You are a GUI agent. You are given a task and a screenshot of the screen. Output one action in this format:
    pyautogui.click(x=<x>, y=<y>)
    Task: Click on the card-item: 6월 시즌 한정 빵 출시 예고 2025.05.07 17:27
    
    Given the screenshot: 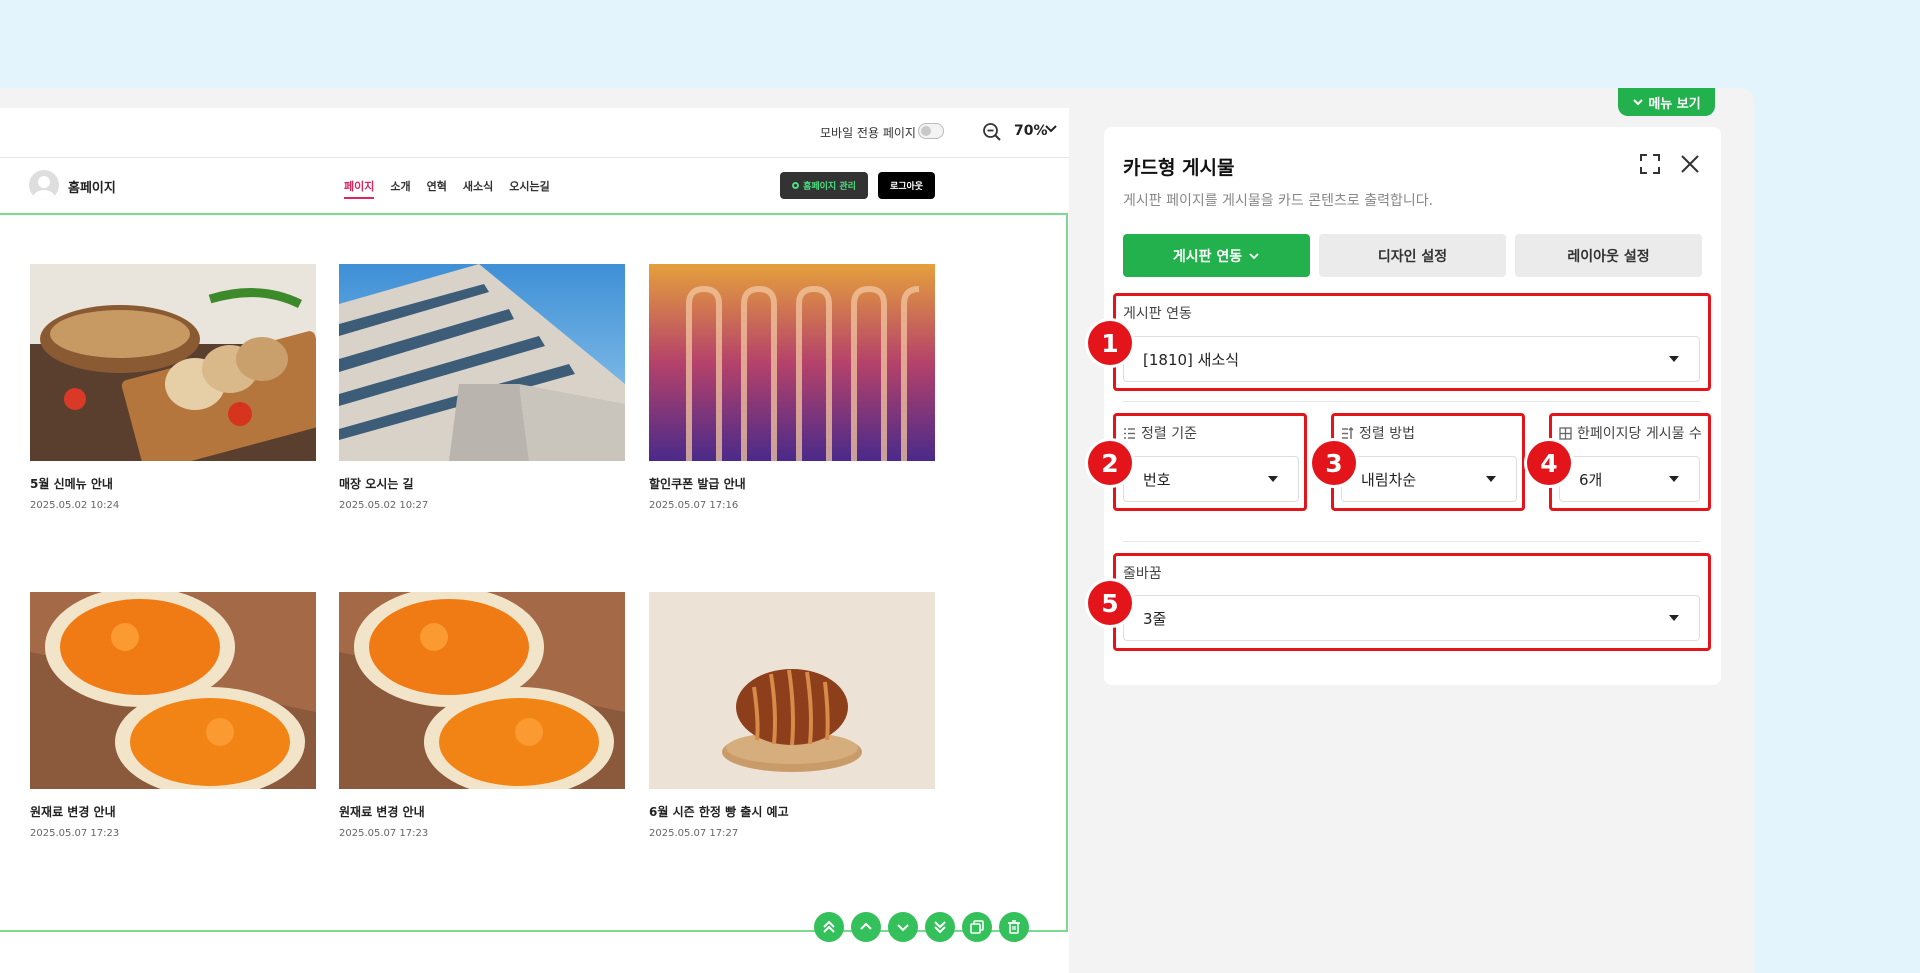 What is the action you would take?
    pyautogui.click(x=792, y=715)
    